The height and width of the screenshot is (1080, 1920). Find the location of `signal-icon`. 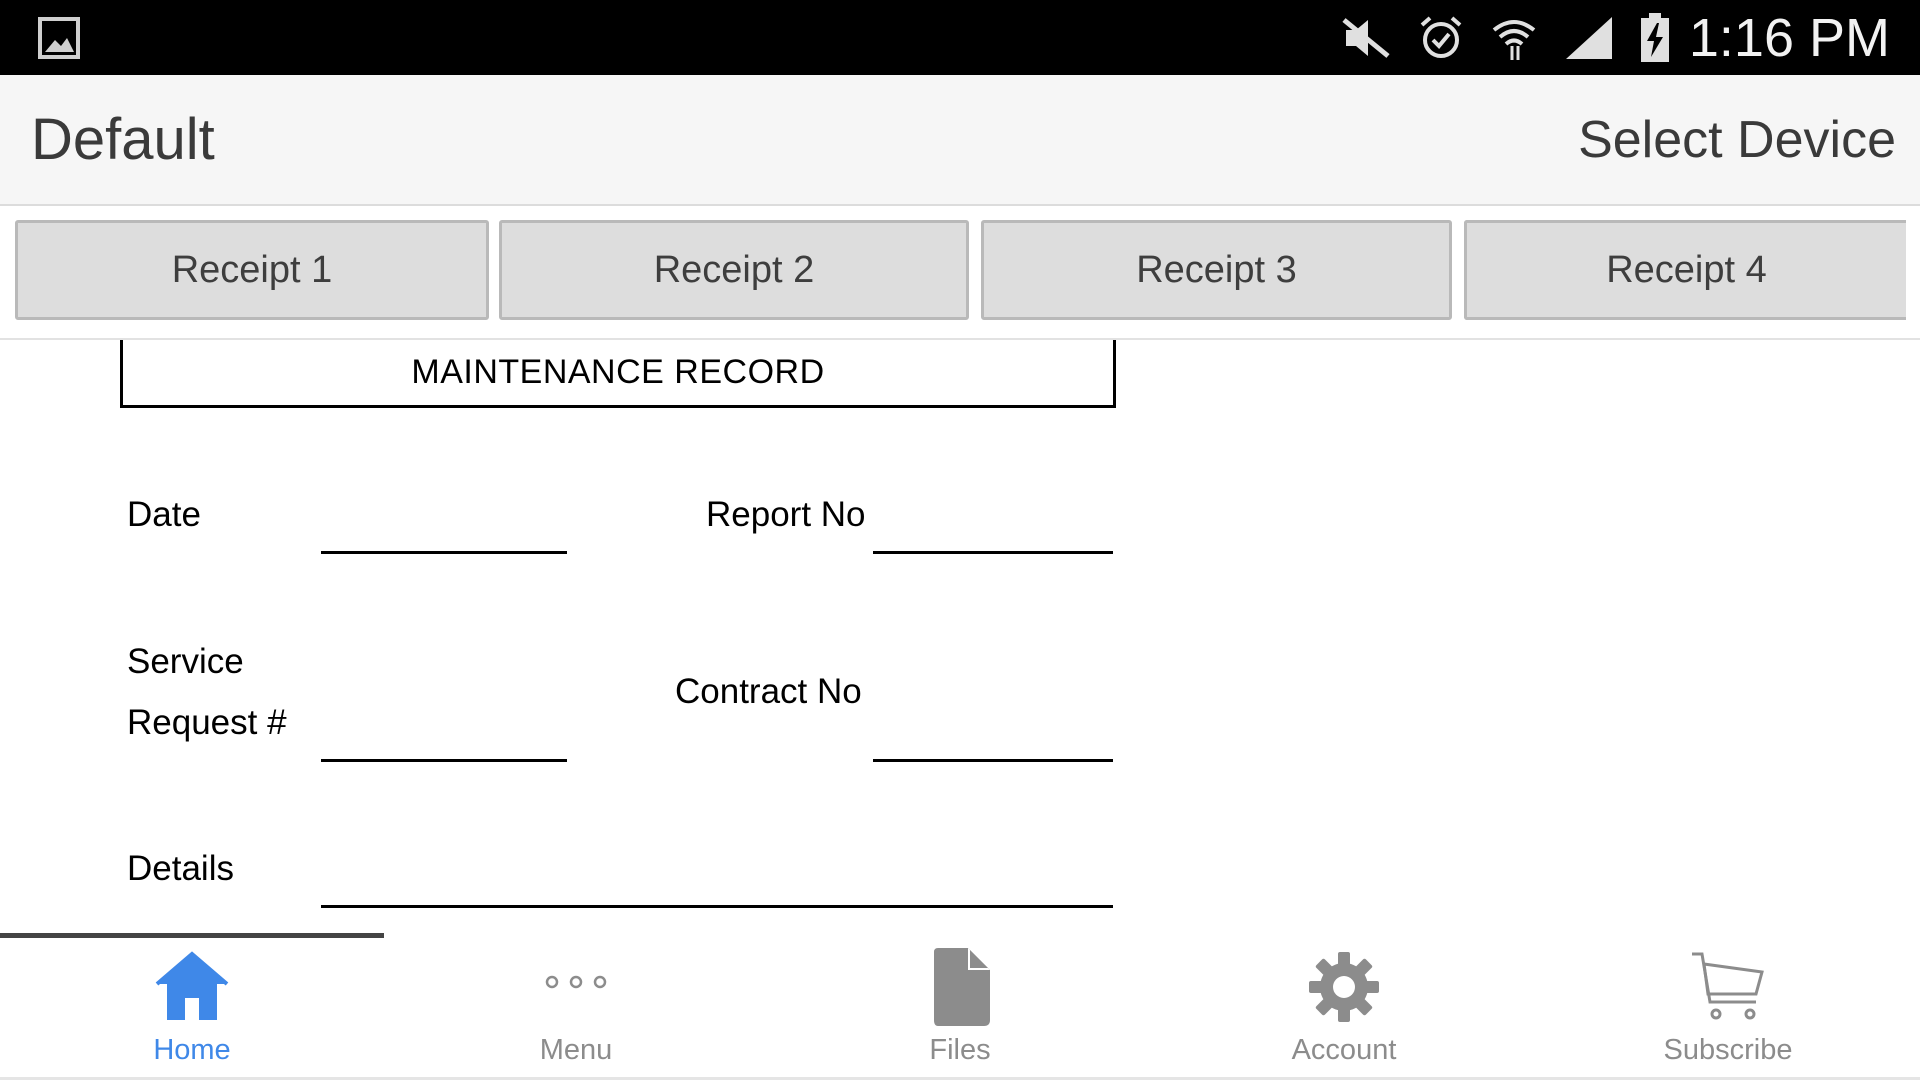

signal-icon is located at coordinates (1589, 38).